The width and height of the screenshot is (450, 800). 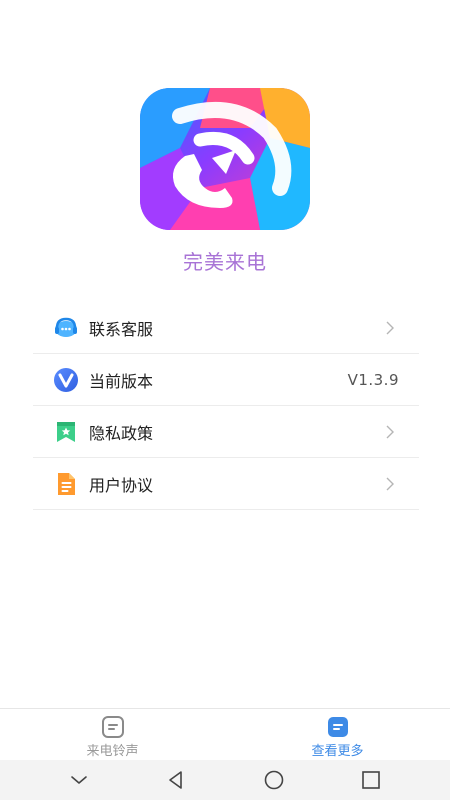 What do you see at coordinates (79, 780) in the screenshot?
I see `collapse-icon` at bounding box center [79, 780].